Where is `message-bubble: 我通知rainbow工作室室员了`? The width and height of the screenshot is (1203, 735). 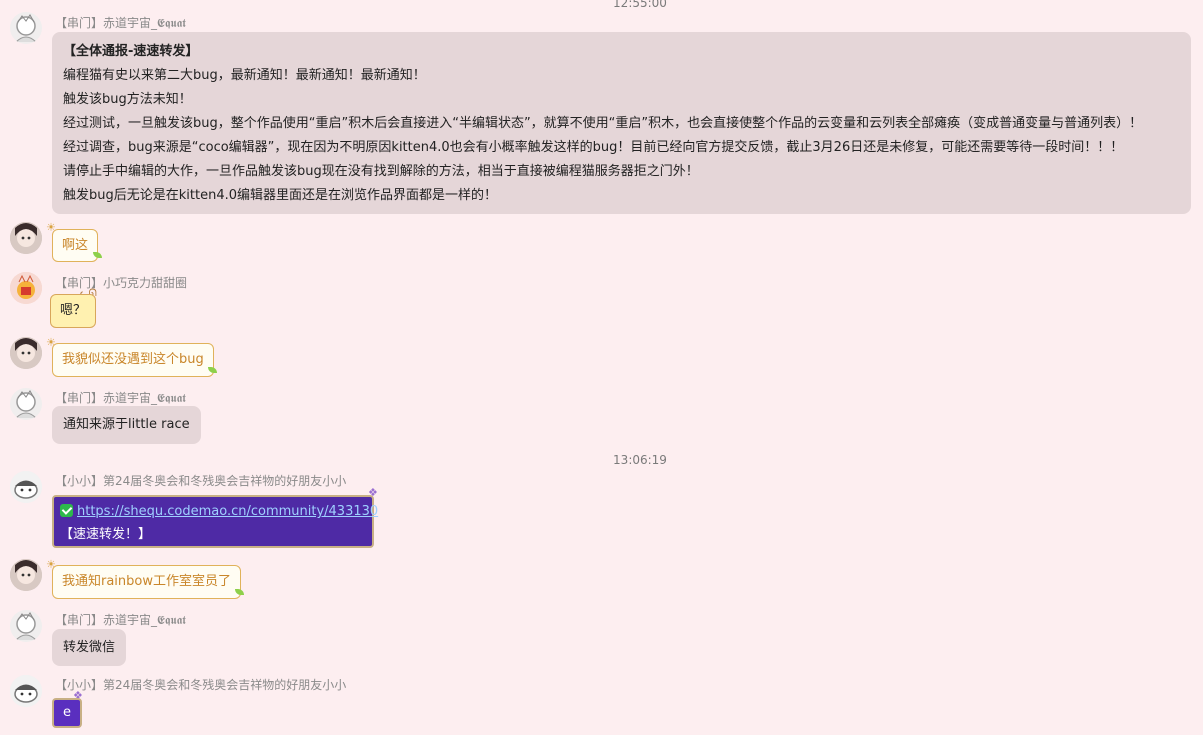
message-bubble: 我通知rainbow工作室室员了 is located at coordinates (147, 582).